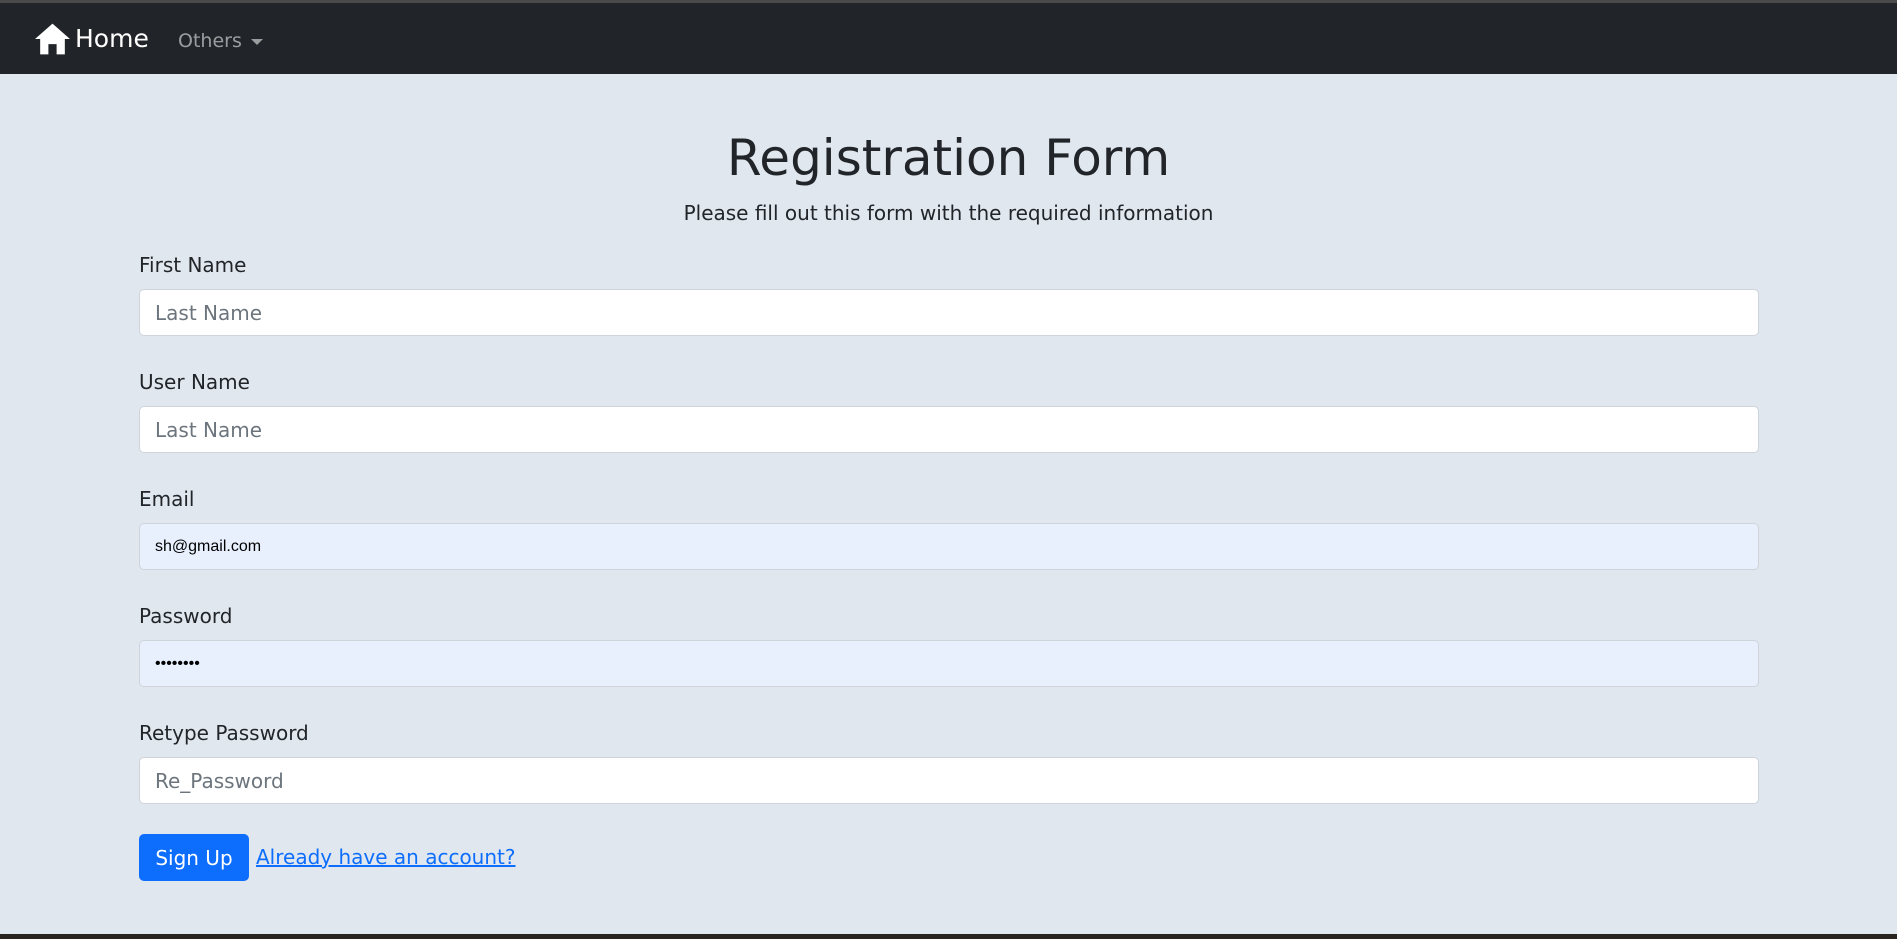 The image size is (1897, 939). I want to click on page-title: Registration Form, so click(948, 158).